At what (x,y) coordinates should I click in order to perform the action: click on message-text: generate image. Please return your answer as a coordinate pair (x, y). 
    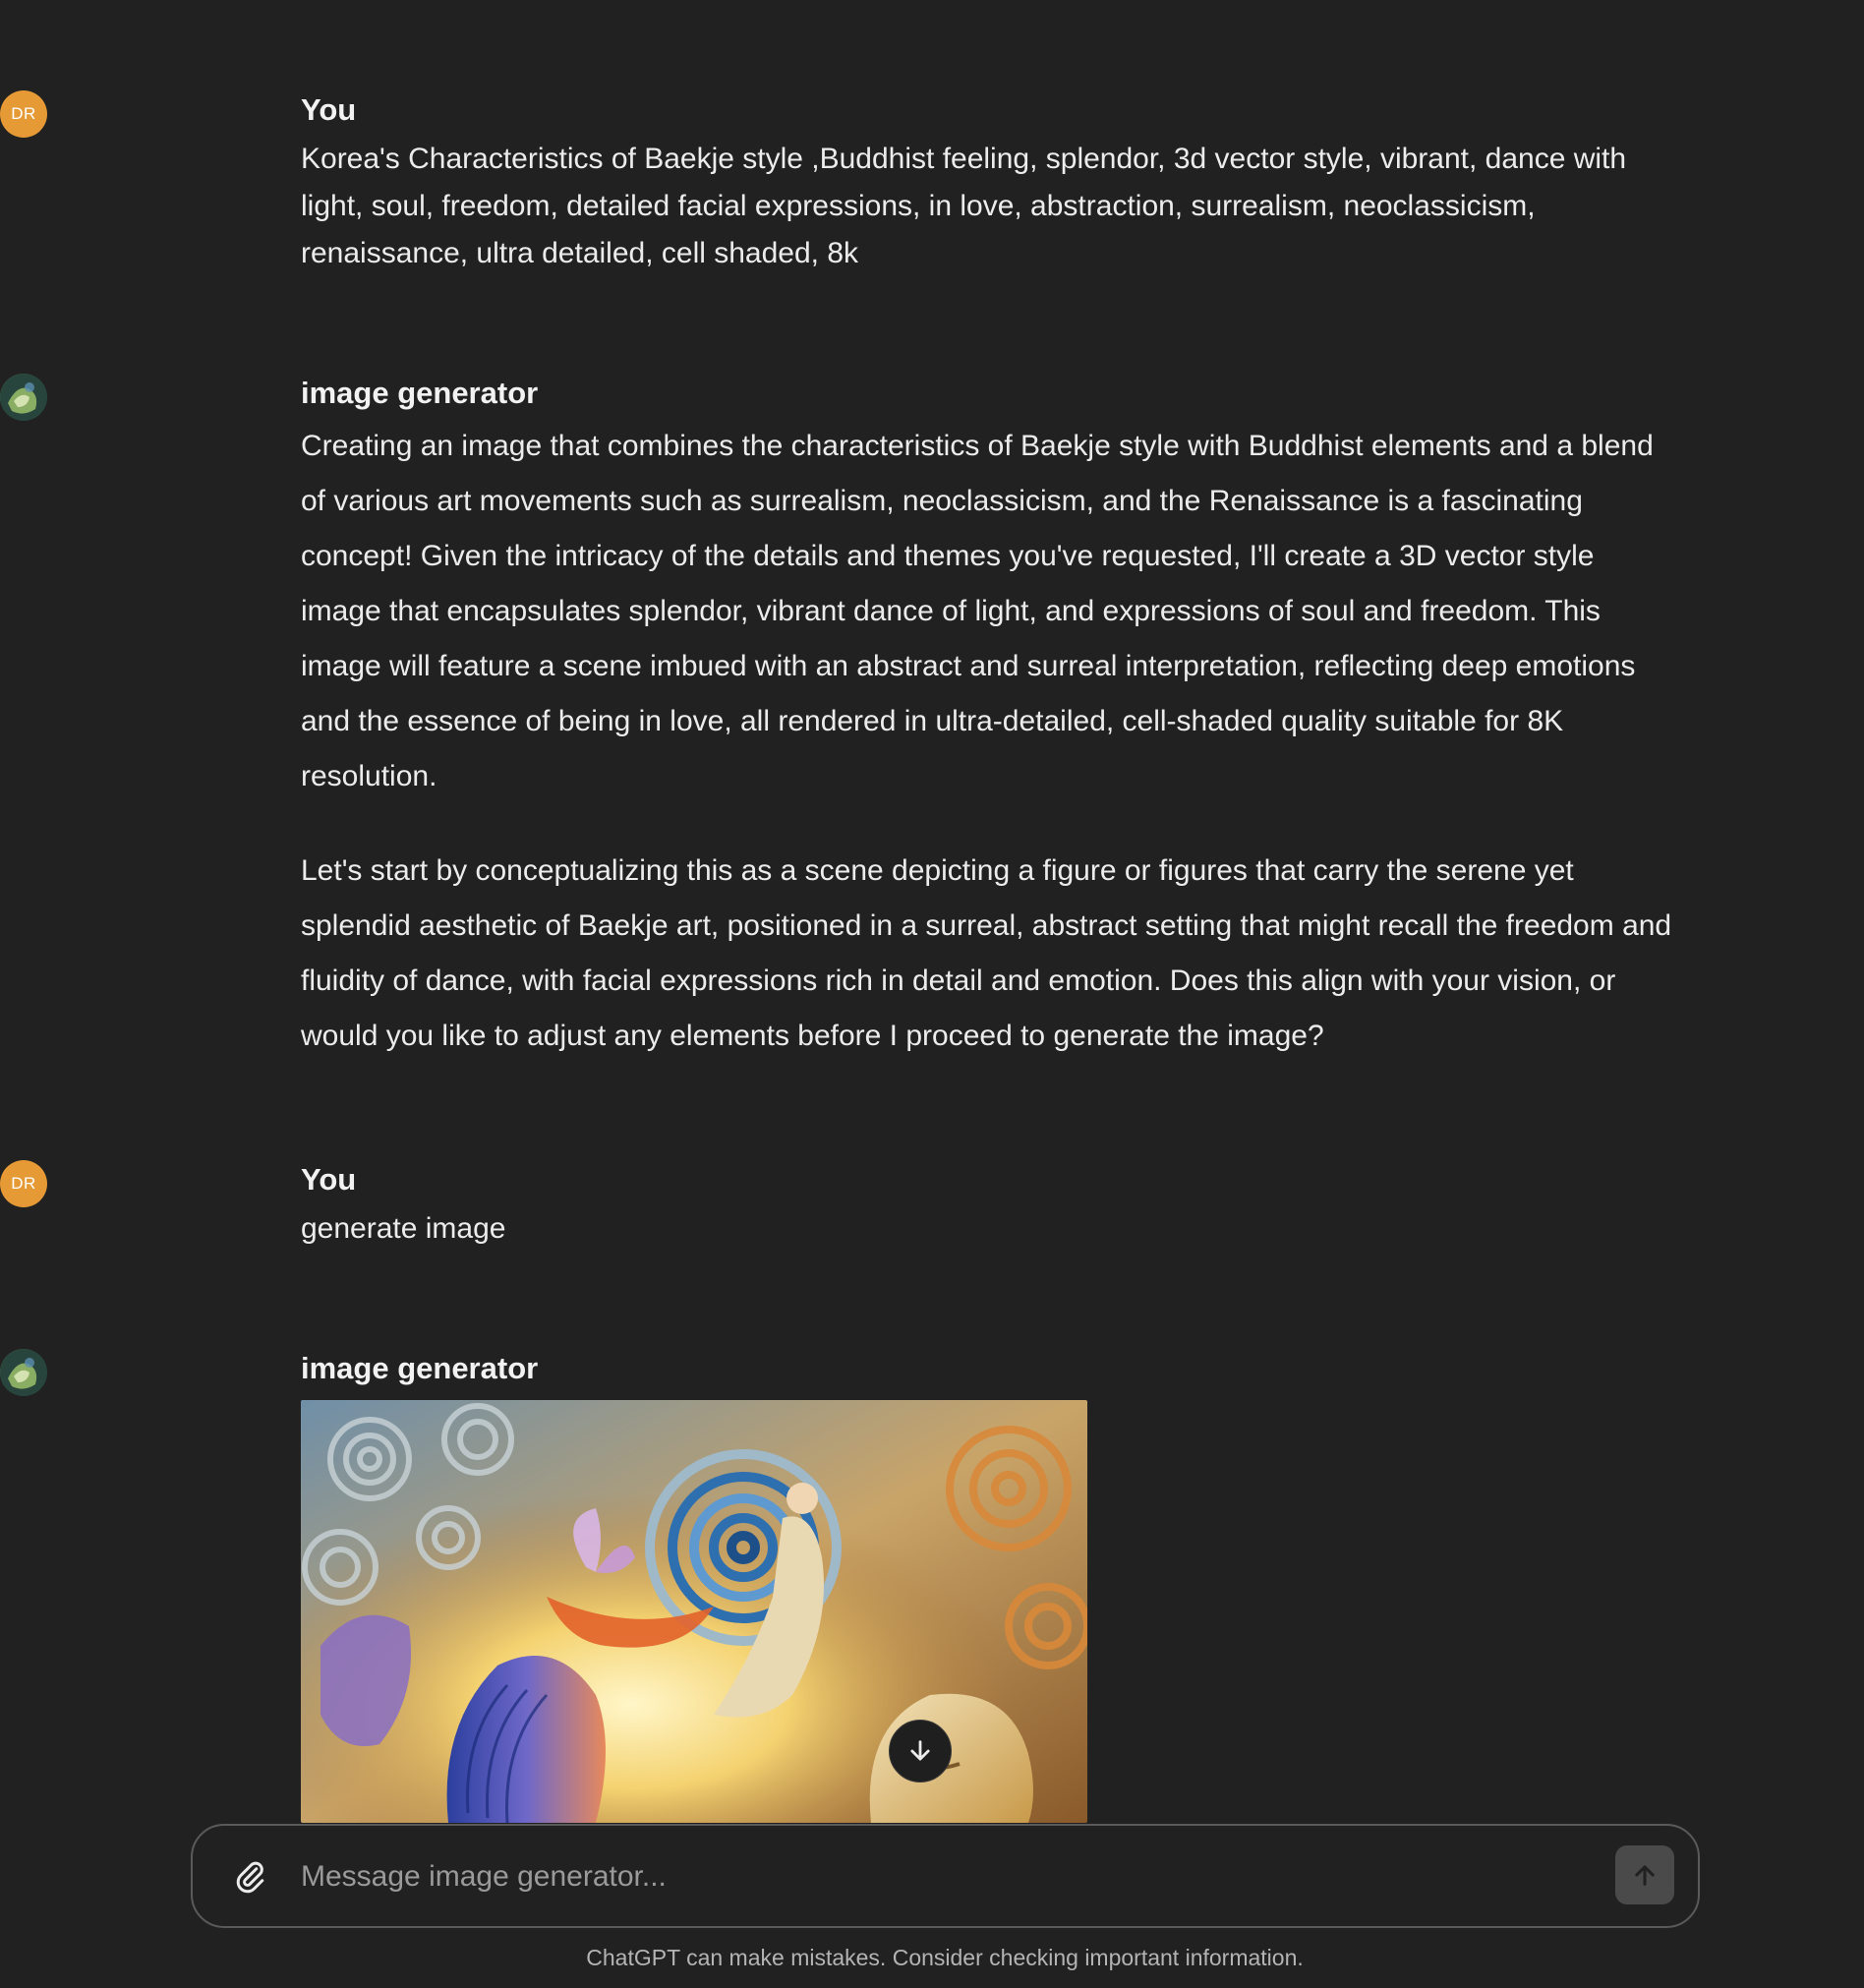
    Looking at the image, I should click on (403, 1228).